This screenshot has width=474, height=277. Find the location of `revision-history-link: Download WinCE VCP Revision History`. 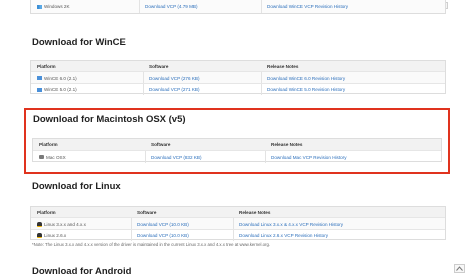

revision-history-link: Download WinCE VCP Revision History is located at coordinates (307, 6).